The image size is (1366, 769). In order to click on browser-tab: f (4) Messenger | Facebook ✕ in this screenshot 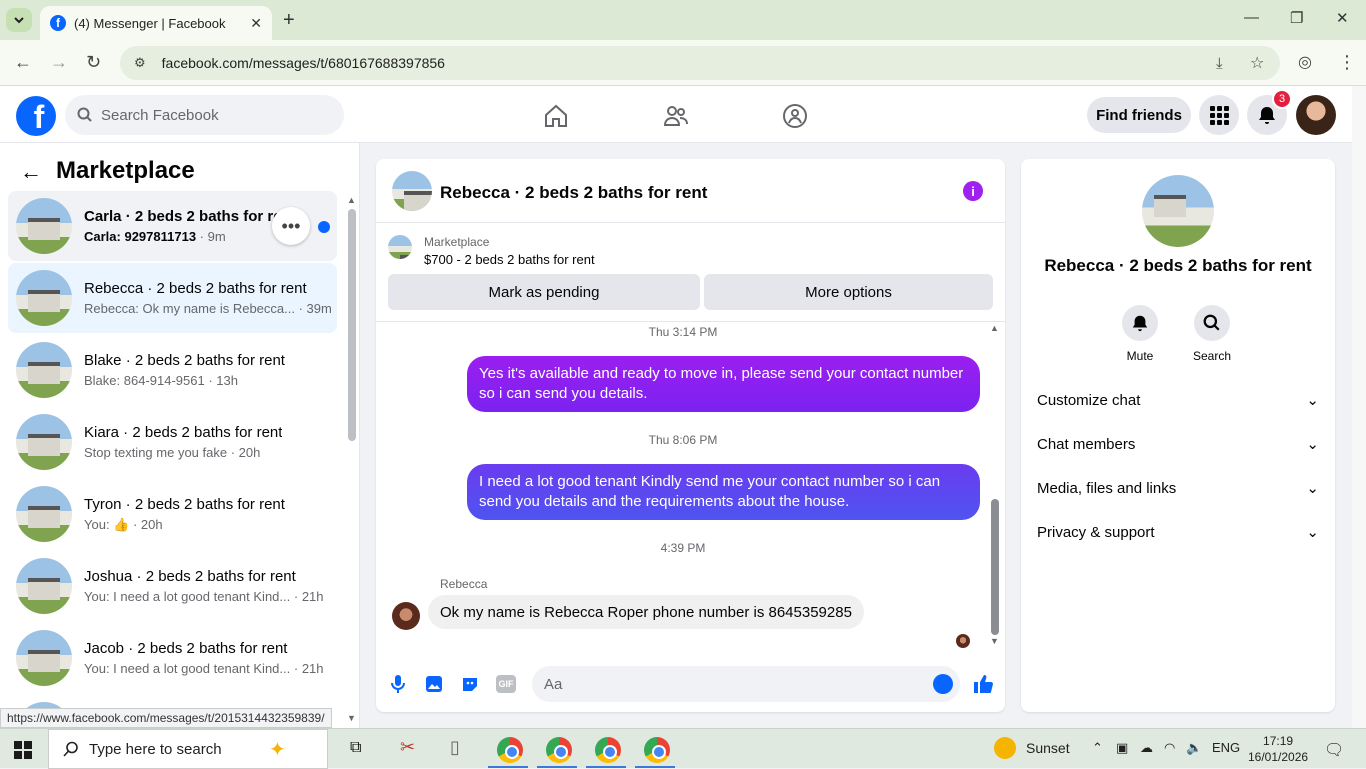, I will do `click(156, 23)`.